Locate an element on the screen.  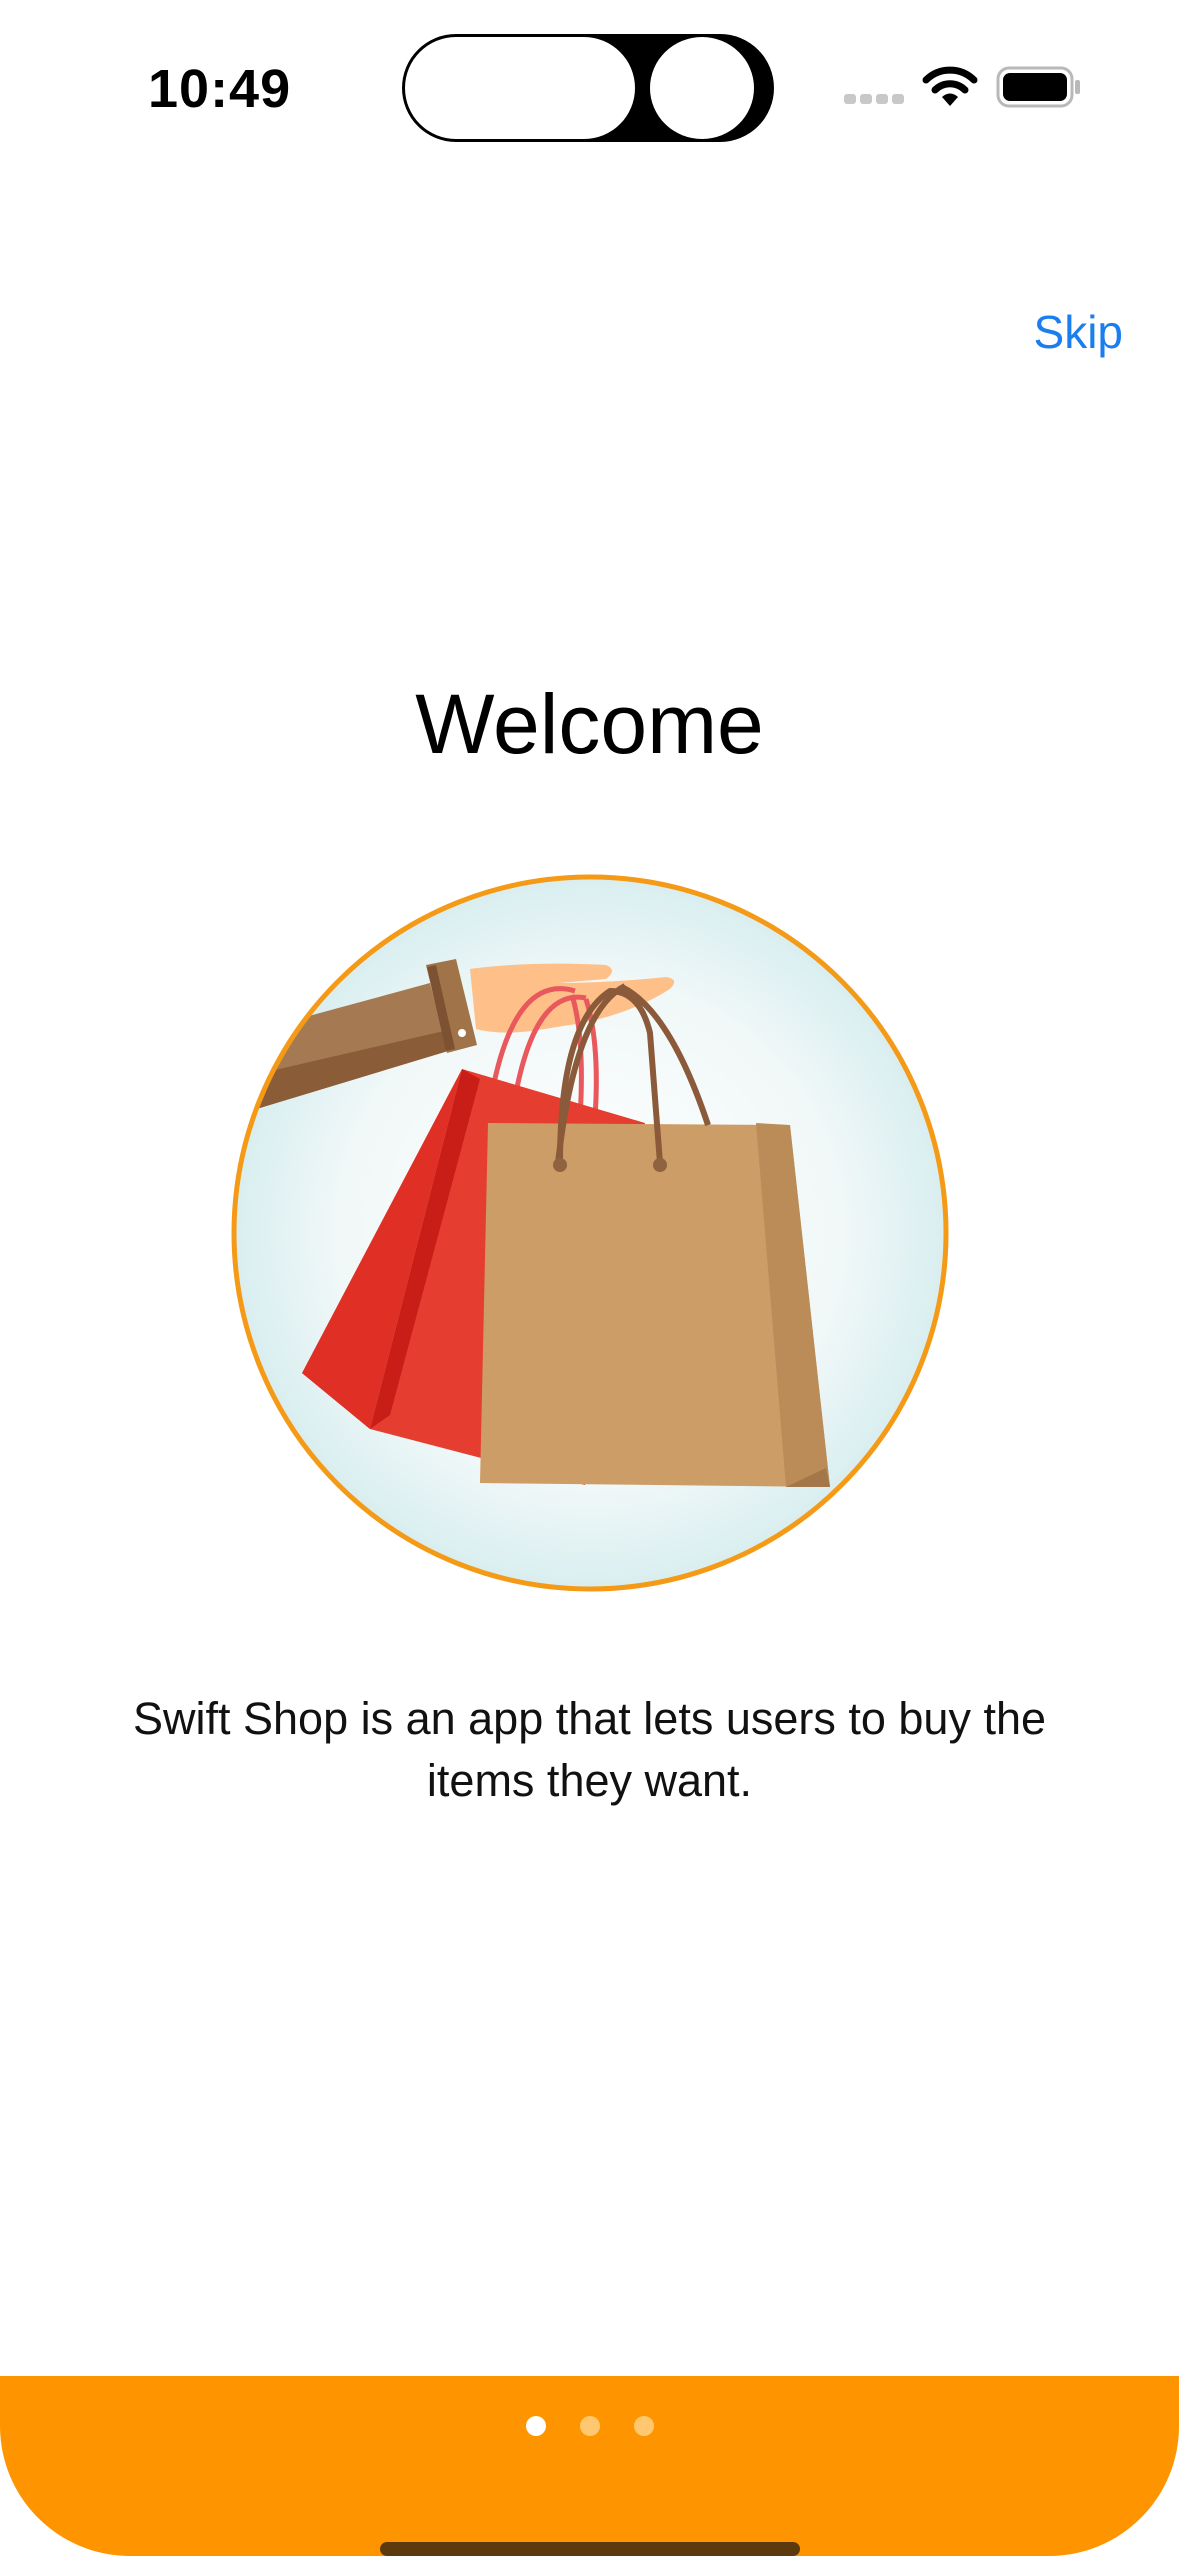
dynamic-island is located at coordinates (588, 88).